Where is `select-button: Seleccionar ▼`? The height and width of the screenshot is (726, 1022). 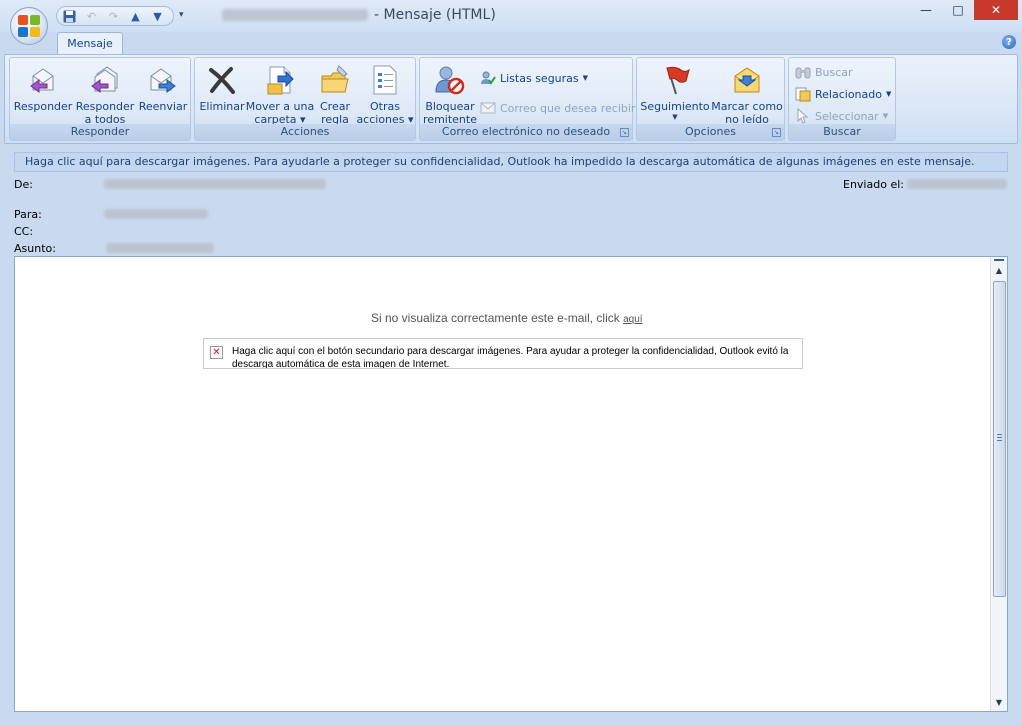 select-button: Seleccionar ▼ is located at coordinates (842, 115).